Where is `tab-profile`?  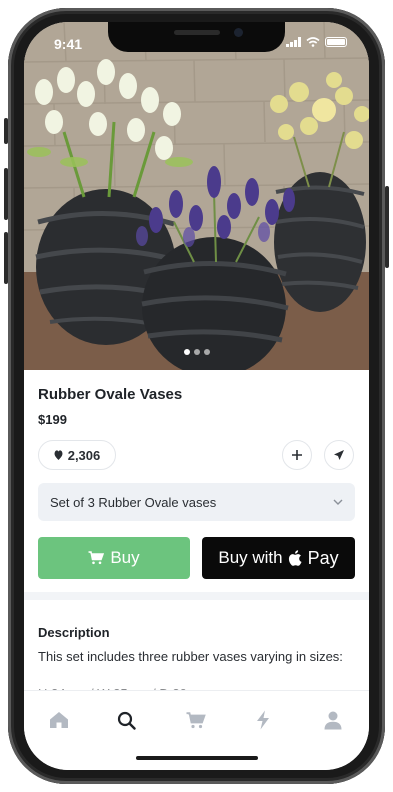
tab-profile is located at coordinates (333, 720).